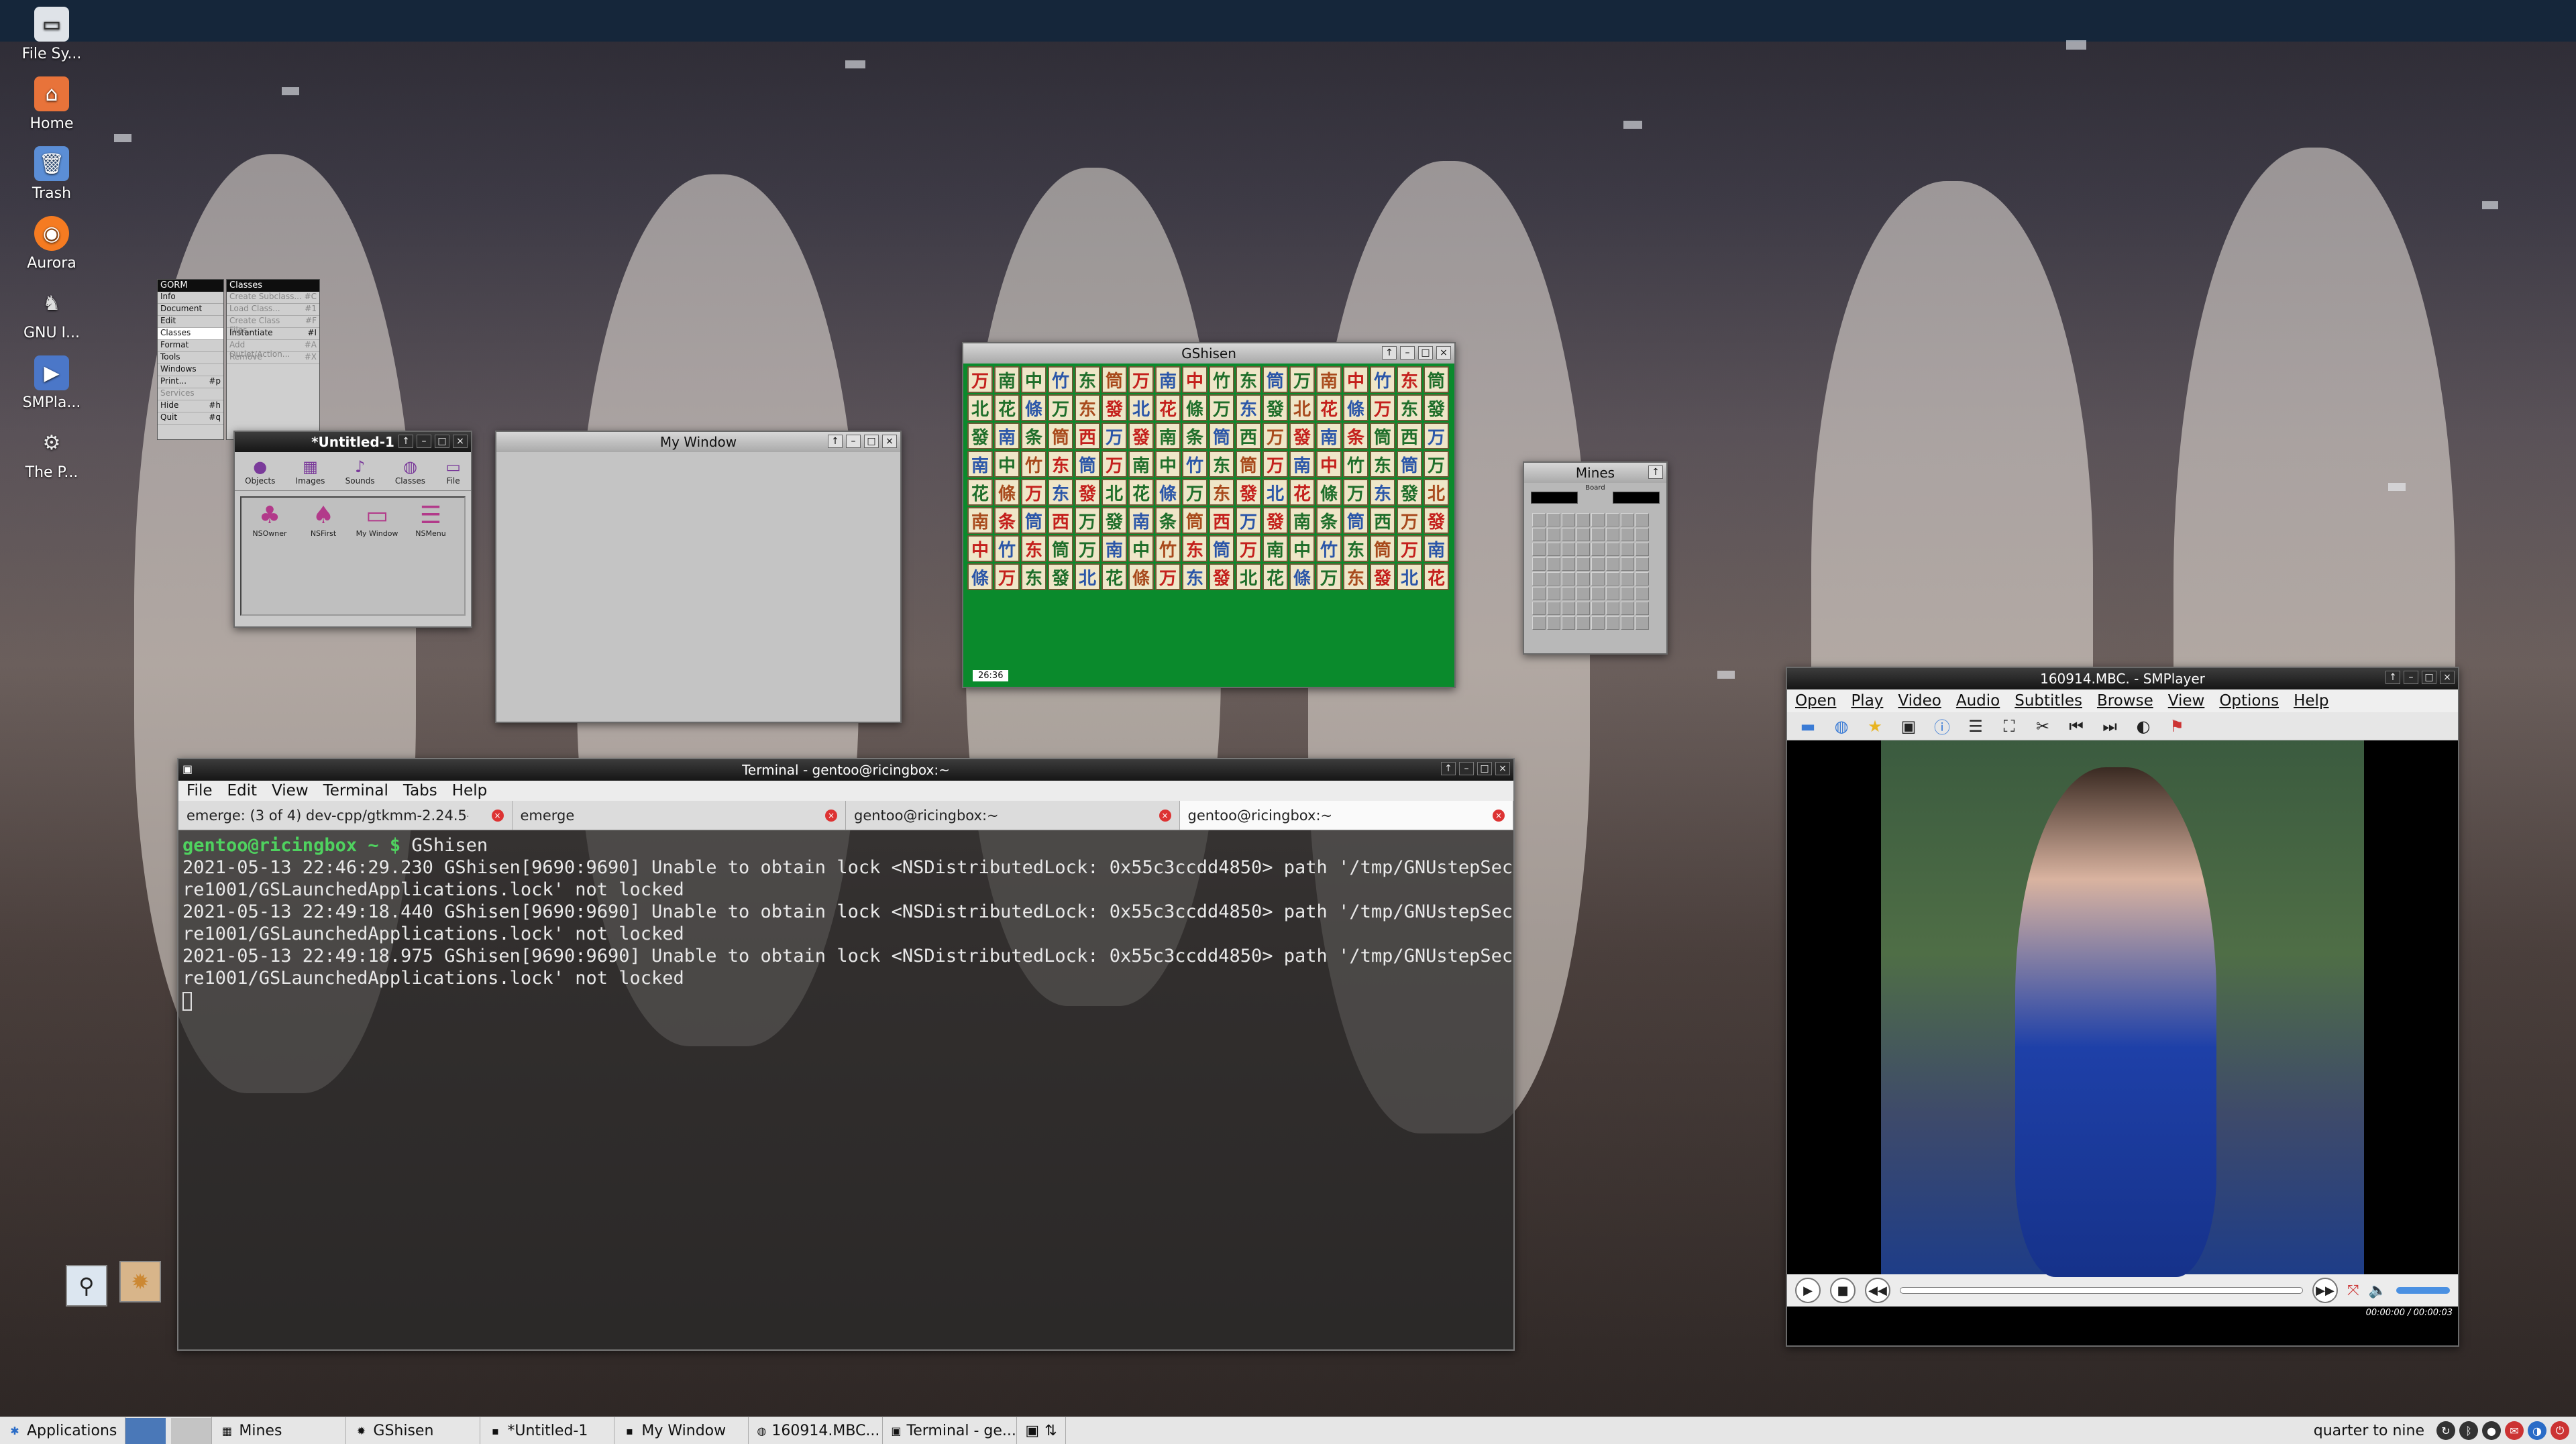  I want to click on roll-button: ↑, so click(1389, 352).